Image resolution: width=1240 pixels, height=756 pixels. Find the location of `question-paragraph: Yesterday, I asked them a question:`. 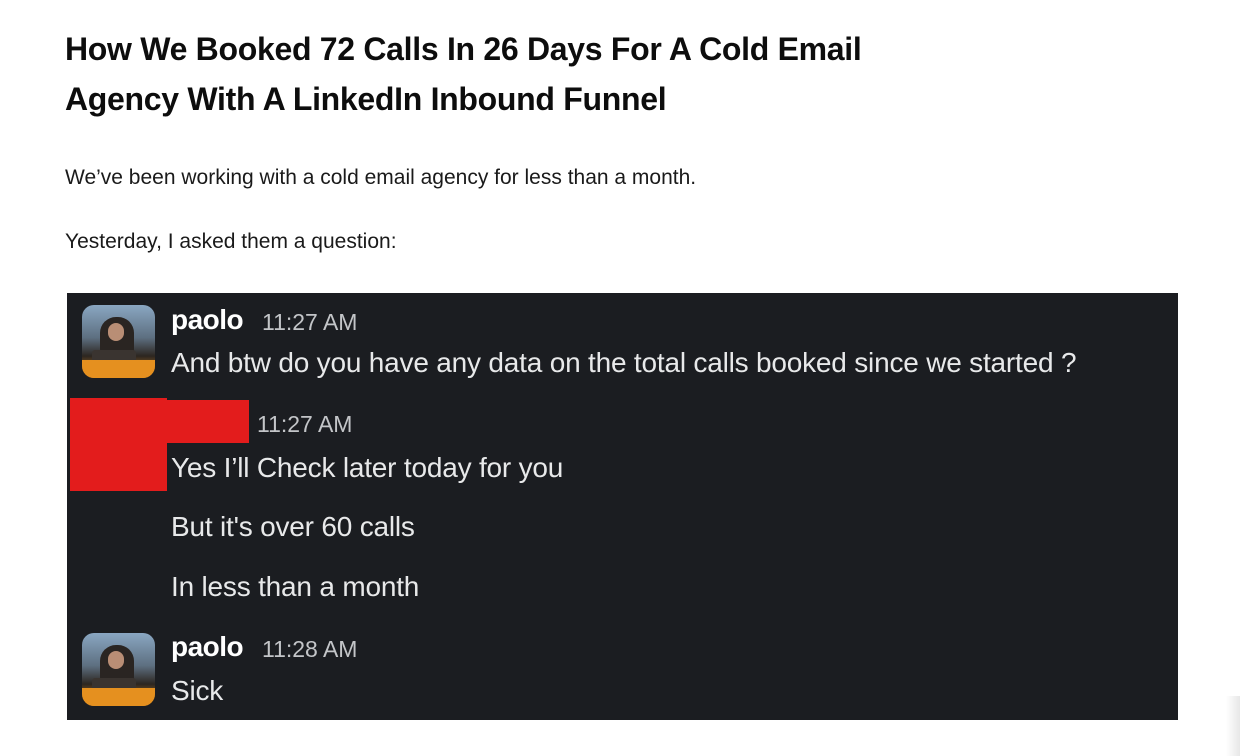

question-paragraph: Yesterday, I asked them a question: is located at coordinates (231, 241).